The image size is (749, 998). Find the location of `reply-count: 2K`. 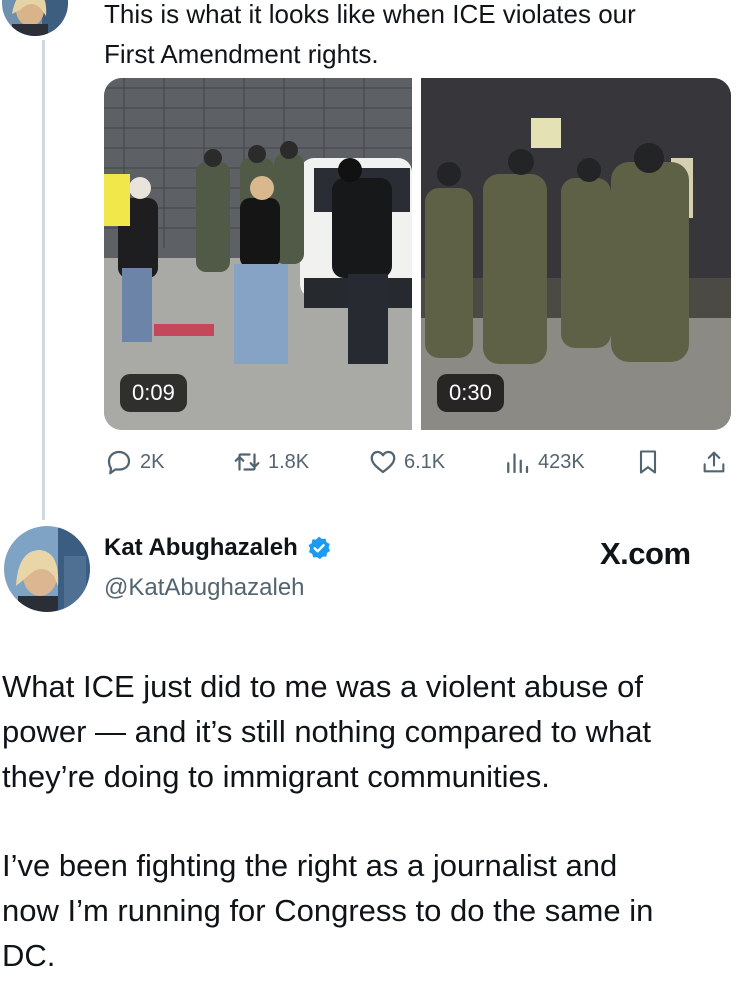

reply-count: 2K is located at coordinates (152, 461).